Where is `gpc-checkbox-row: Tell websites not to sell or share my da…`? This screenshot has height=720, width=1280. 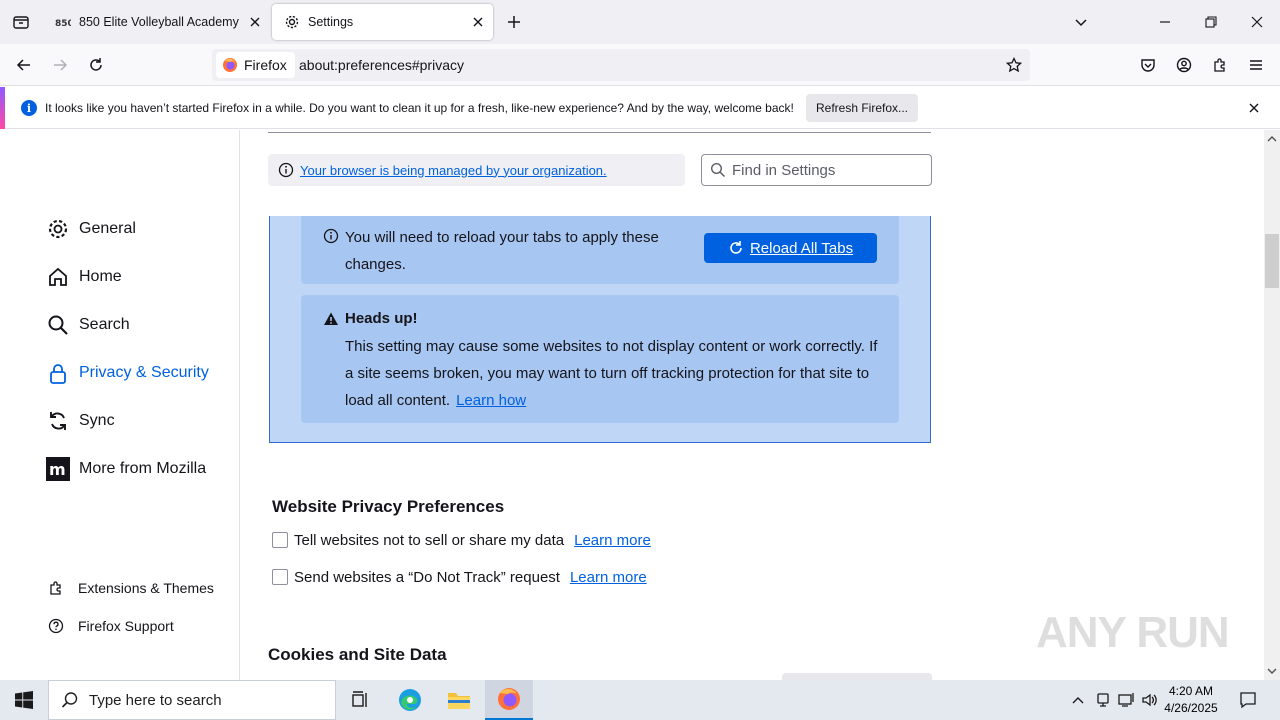 gpc-checkbox-row: Tell websites not to sell or share my da… is located at coordinates (461, 540).